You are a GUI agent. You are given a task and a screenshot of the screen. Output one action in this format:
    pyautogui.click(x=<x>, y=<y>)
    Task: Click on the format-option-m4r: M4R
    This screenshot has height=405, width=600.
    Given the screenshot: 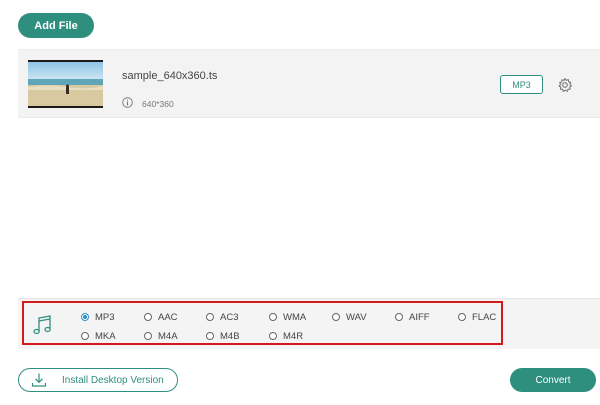 What is the action you would take?
    pyautogui.click(x=286, y=336)
    